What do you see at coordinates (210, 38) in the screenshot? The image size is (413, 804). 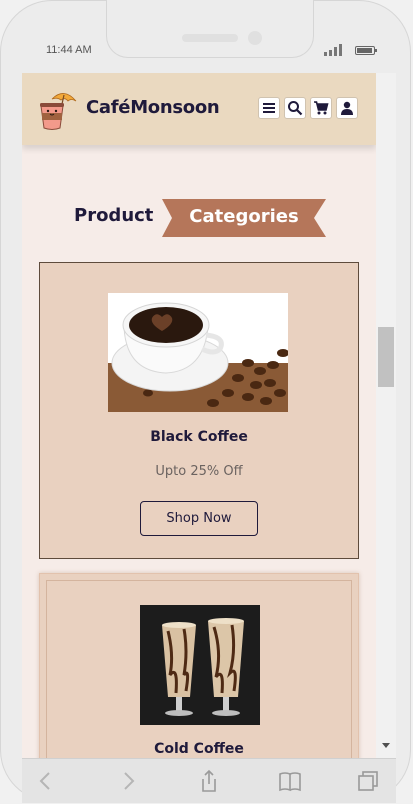 I see `speaker-grille` at bounding box center [210, 38].